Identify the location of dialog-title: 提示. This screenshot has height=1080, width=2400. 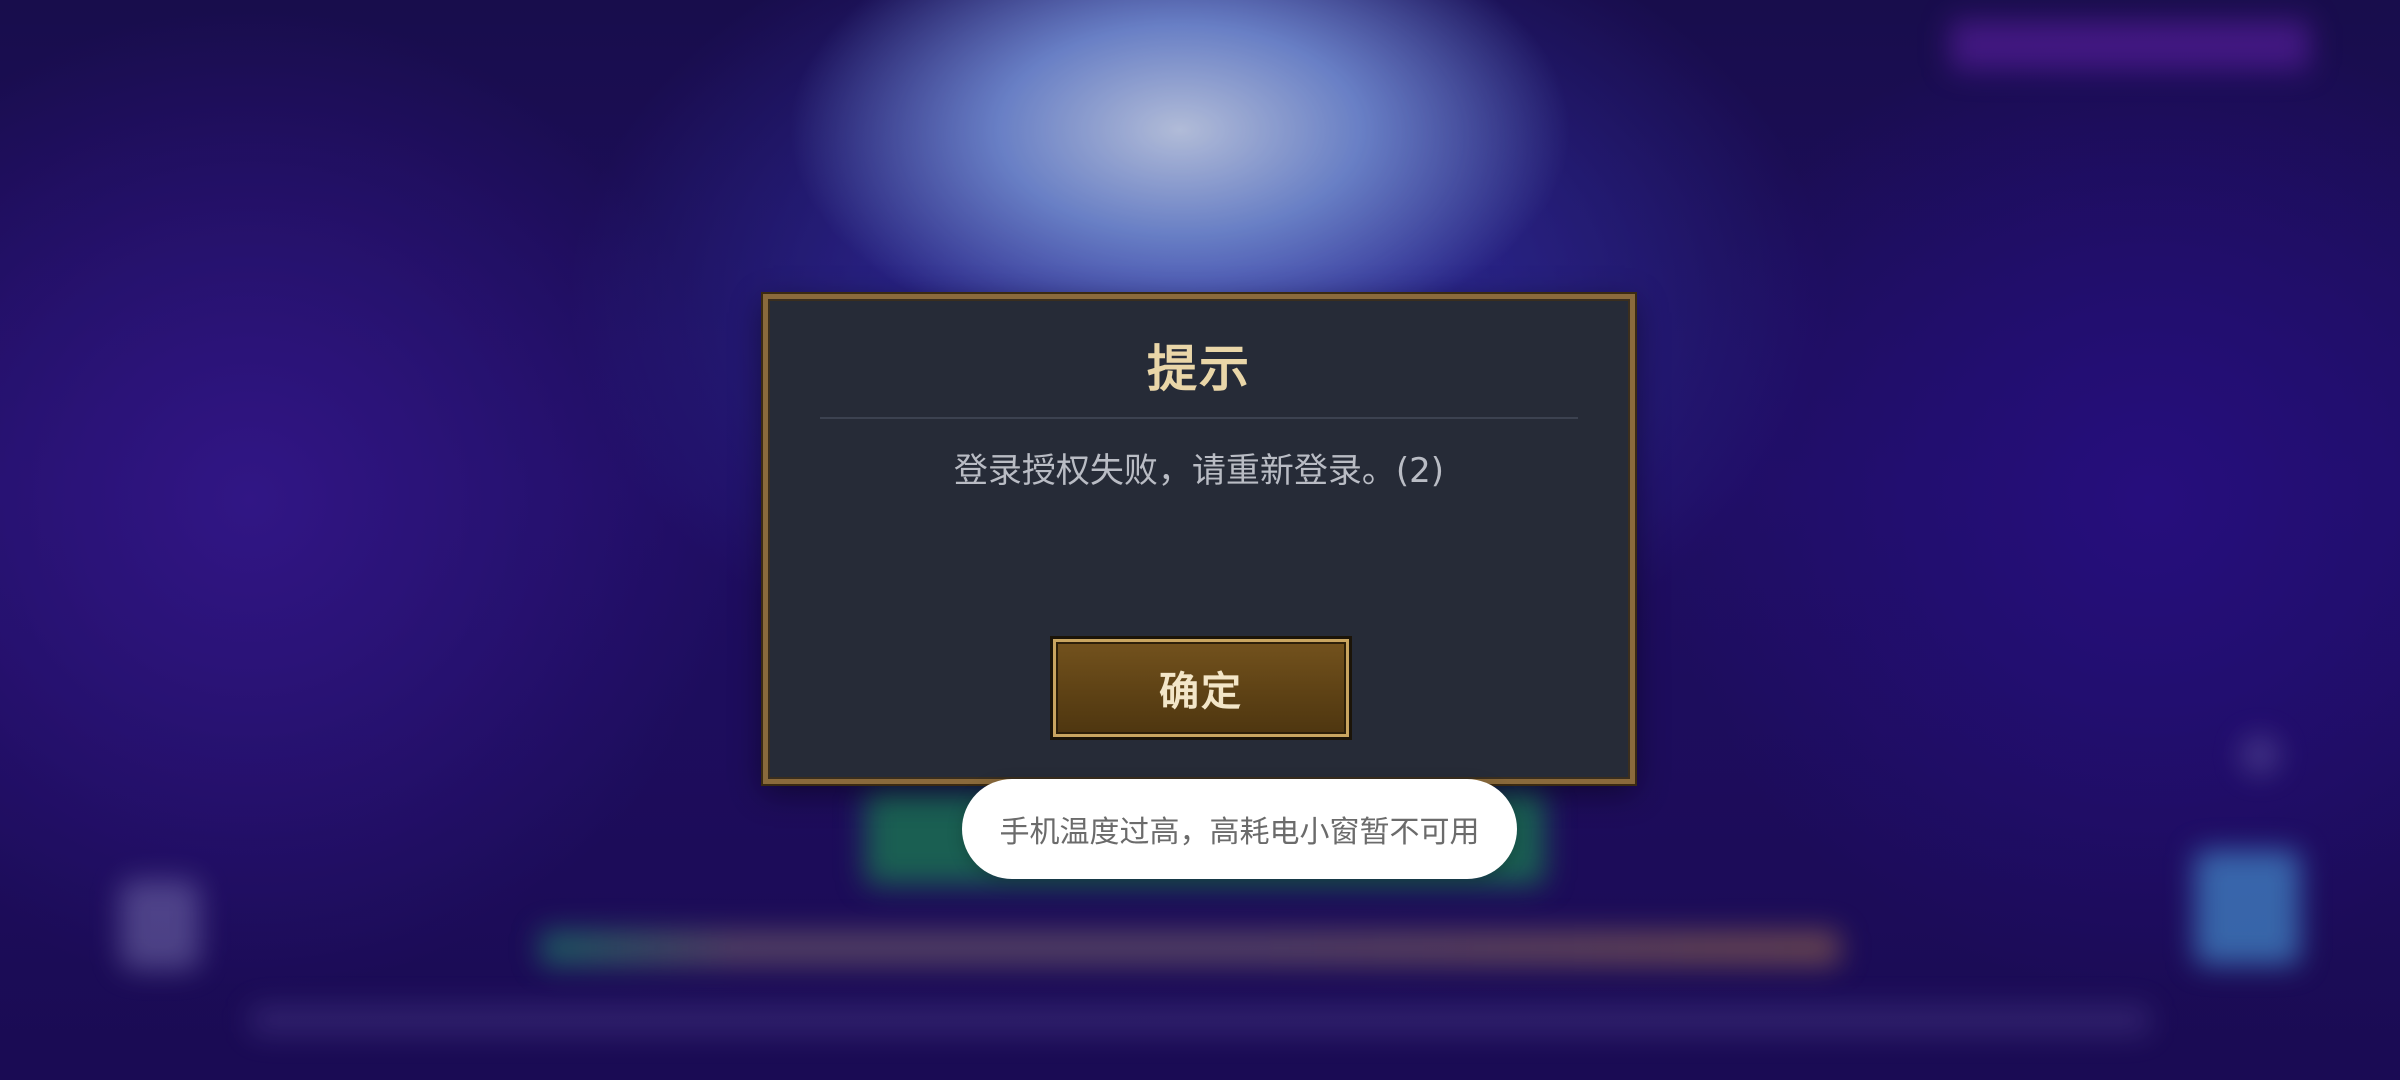
(1199, 369).